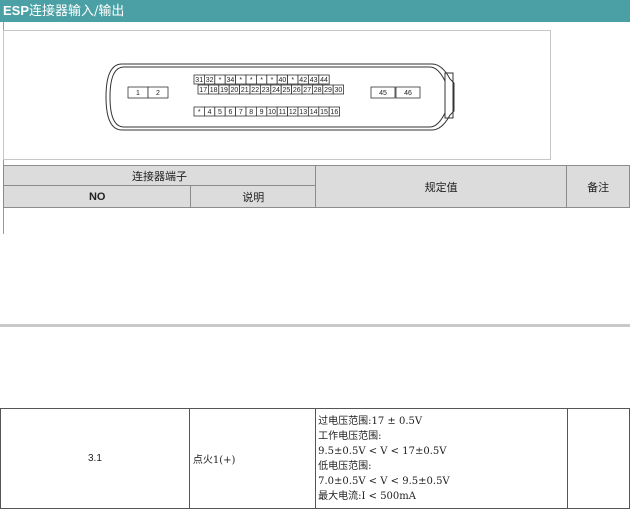 This screenshot has height=509, width=630. Describe the element at coordinates (441, 186) in the screenshot. I see `spec-header: 规定值` at that location.